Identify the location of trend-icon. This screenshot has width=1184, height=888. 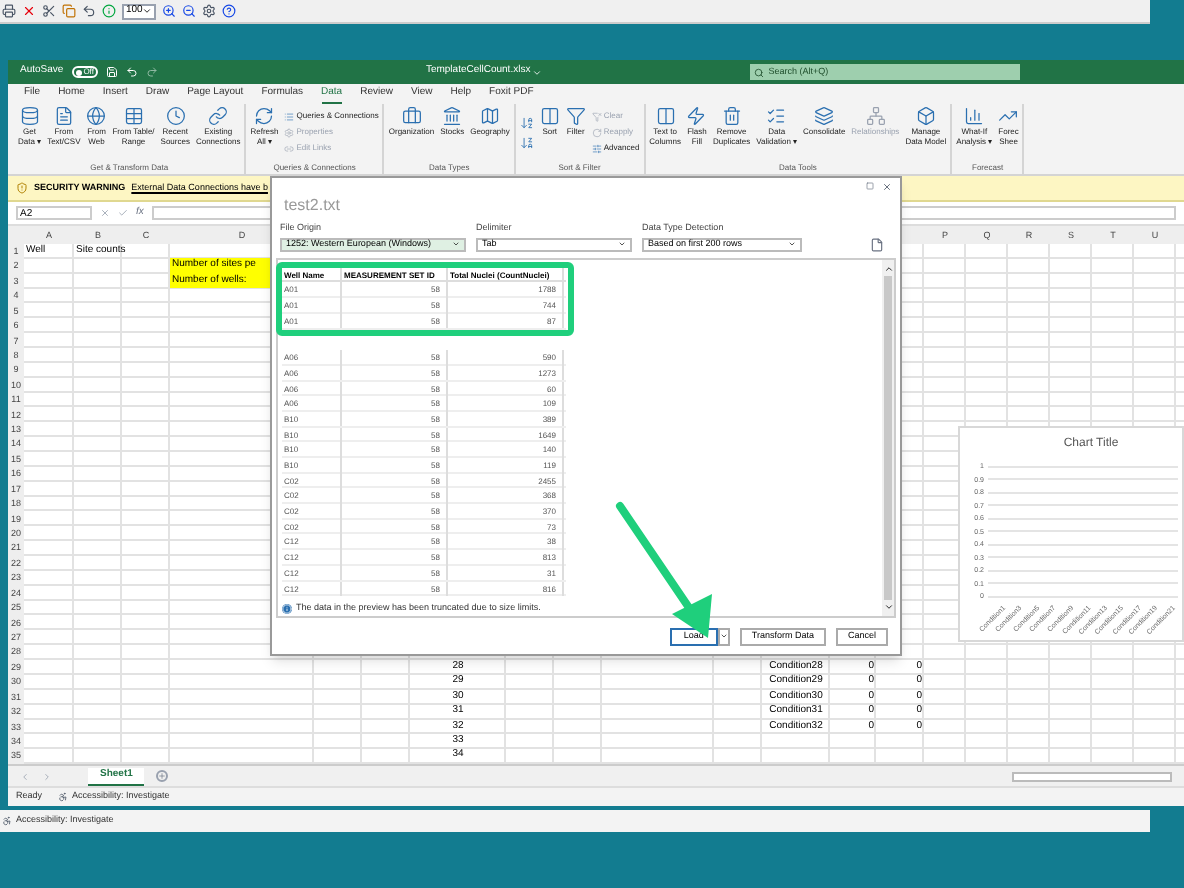
(1008, 116).